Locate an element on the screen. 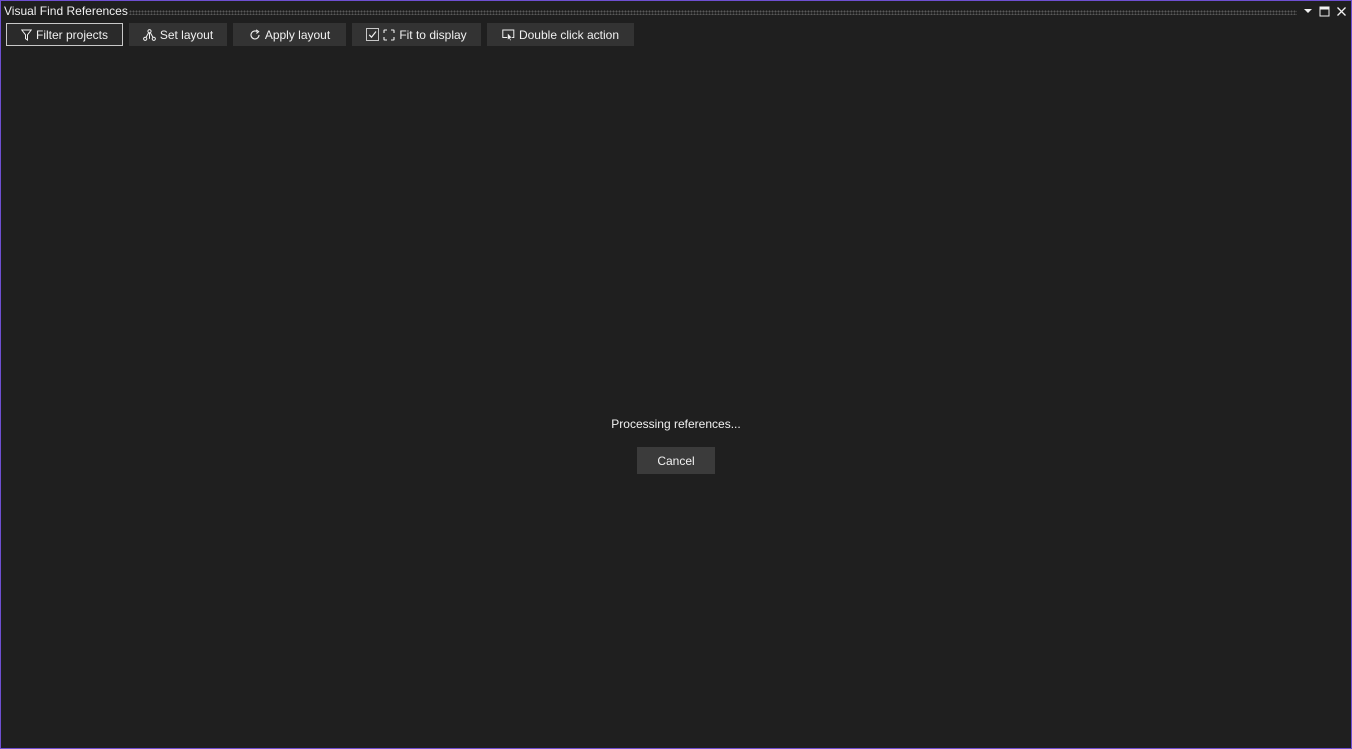  fit-to-display-checkbox is located at coordinates (373, 34).